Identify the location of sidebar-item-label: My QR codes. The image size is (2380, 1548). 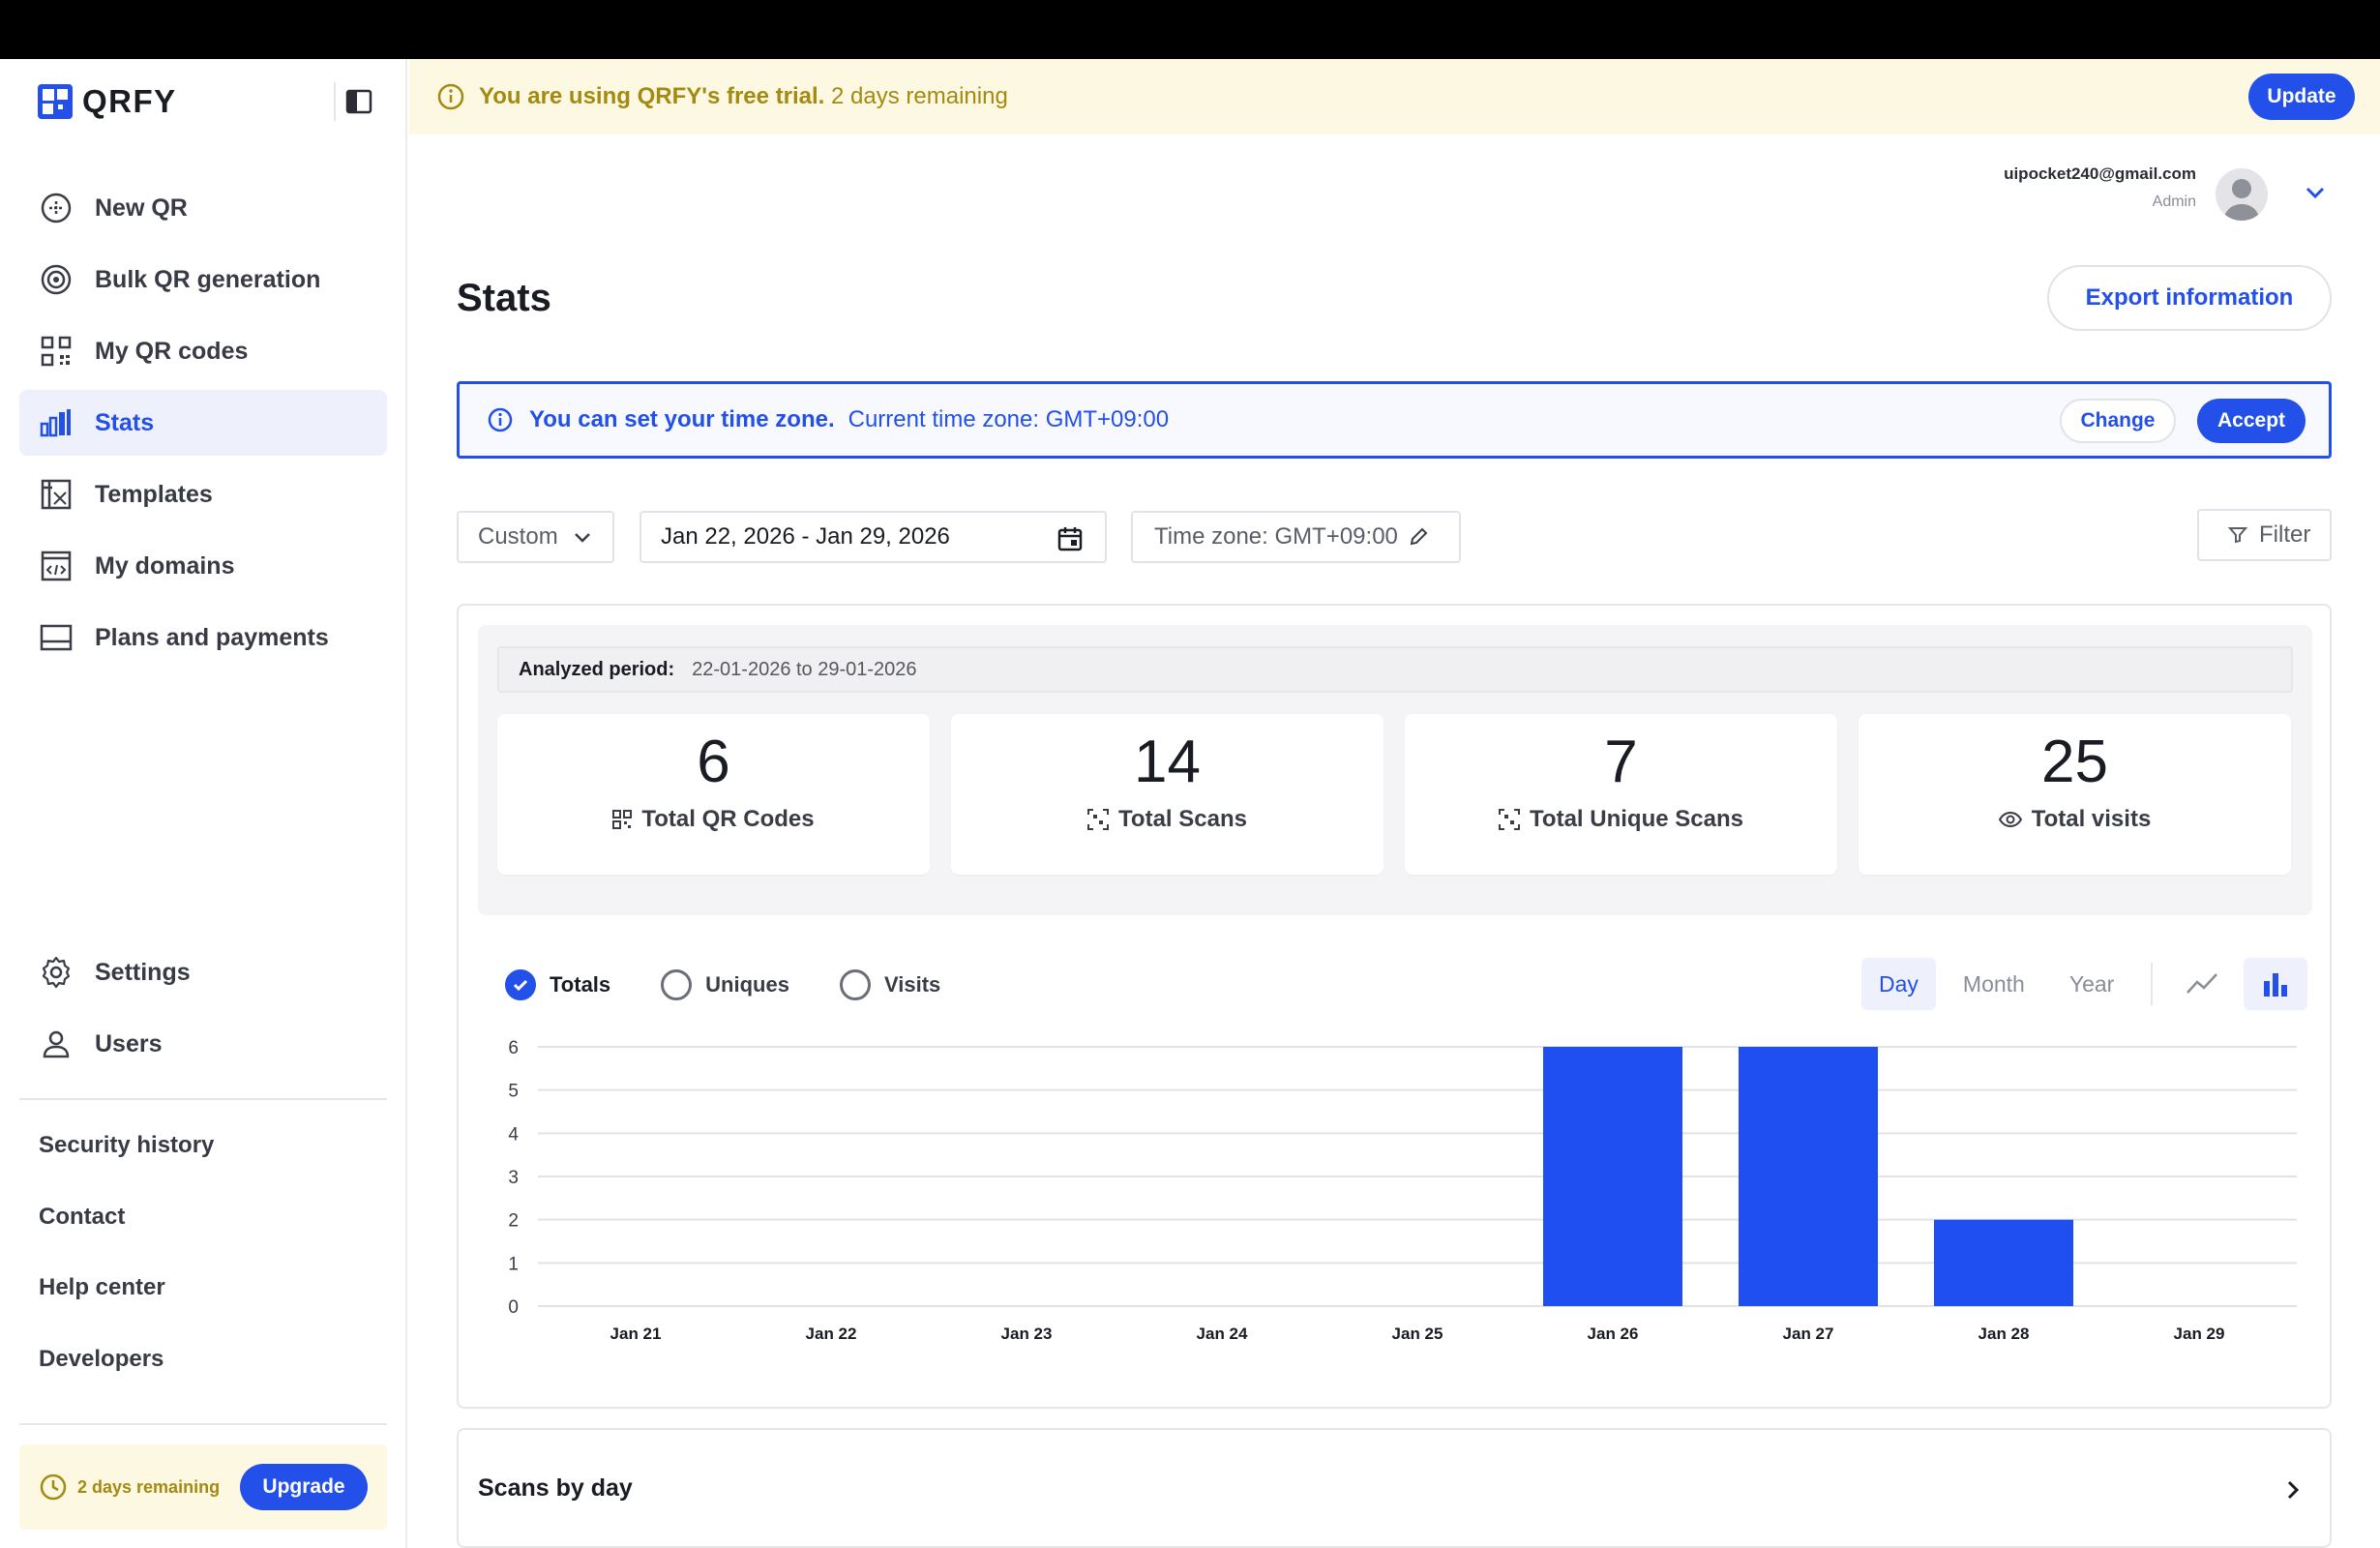
(172, 351).